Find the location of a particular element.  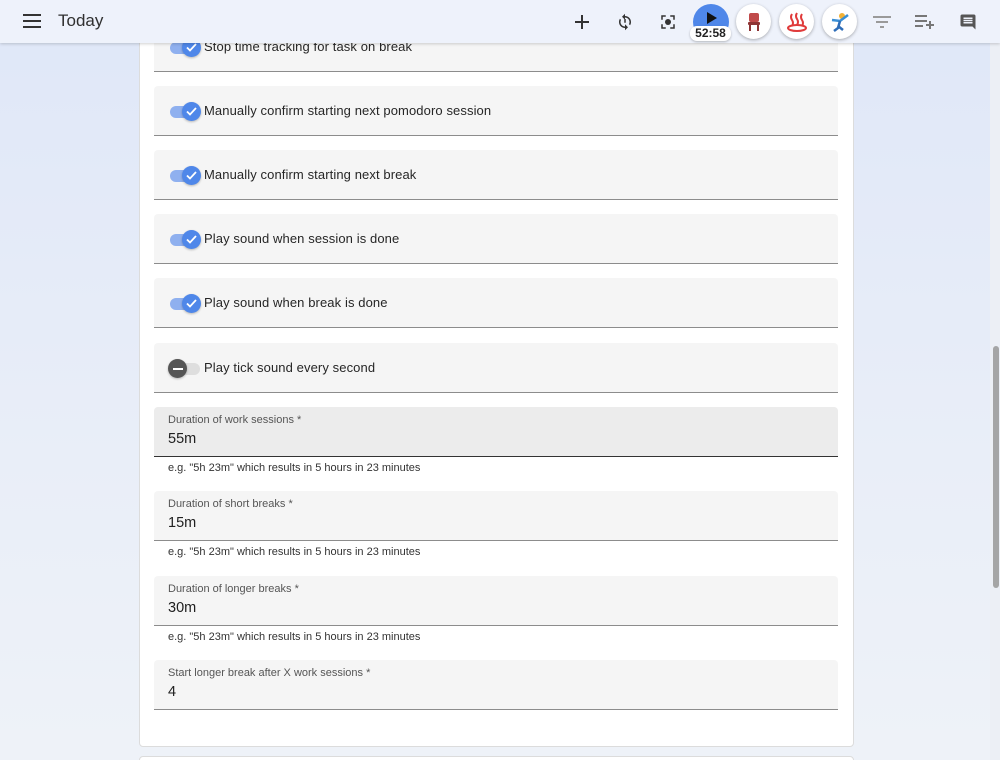

toggle-row-break-sound: Play sound when break is done is located at coordinates (496, 303).